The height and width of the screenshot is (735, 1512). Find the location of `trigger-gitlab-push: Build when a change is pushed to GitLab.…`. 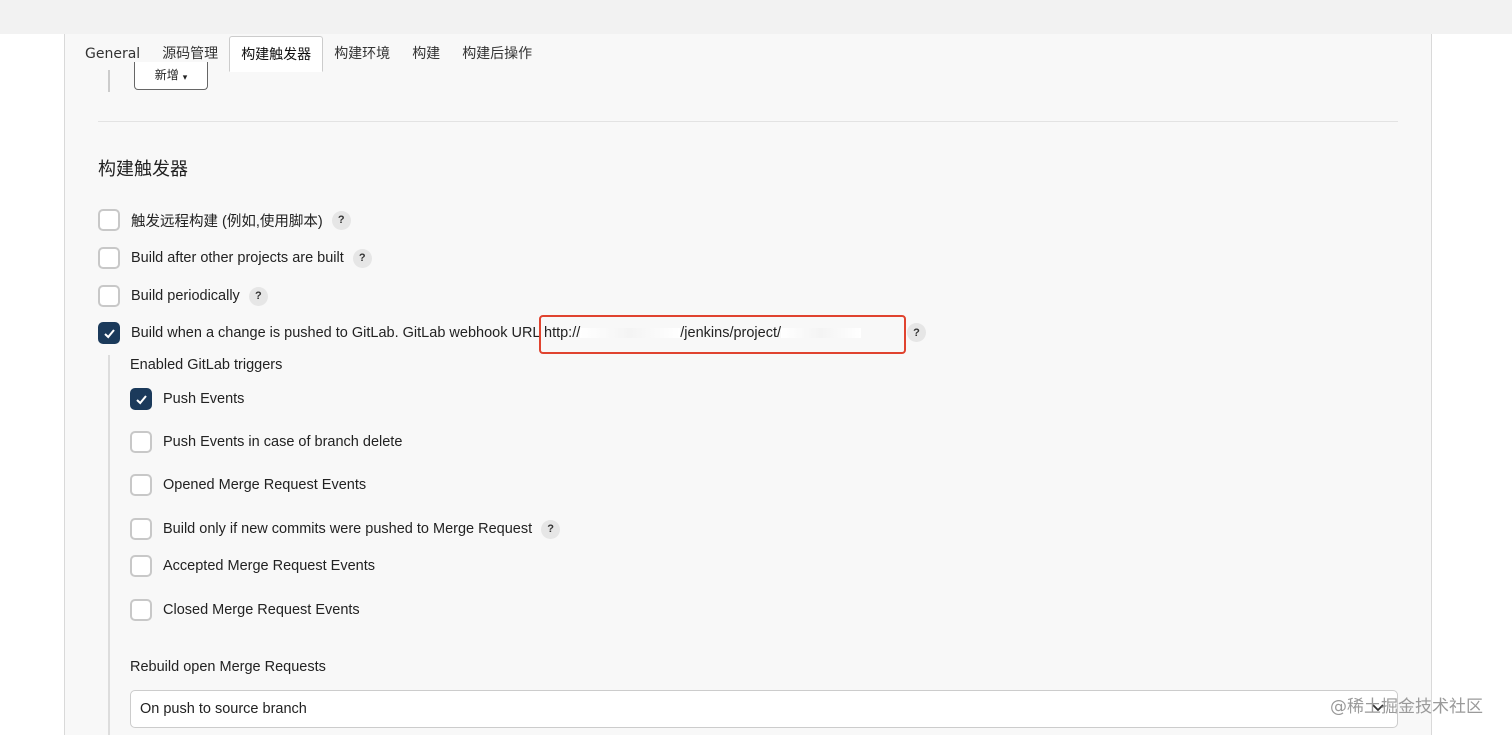

trigger-gitlab-push: Build when a change is pushed to GitLab.… is located at coordinates (319, 333).